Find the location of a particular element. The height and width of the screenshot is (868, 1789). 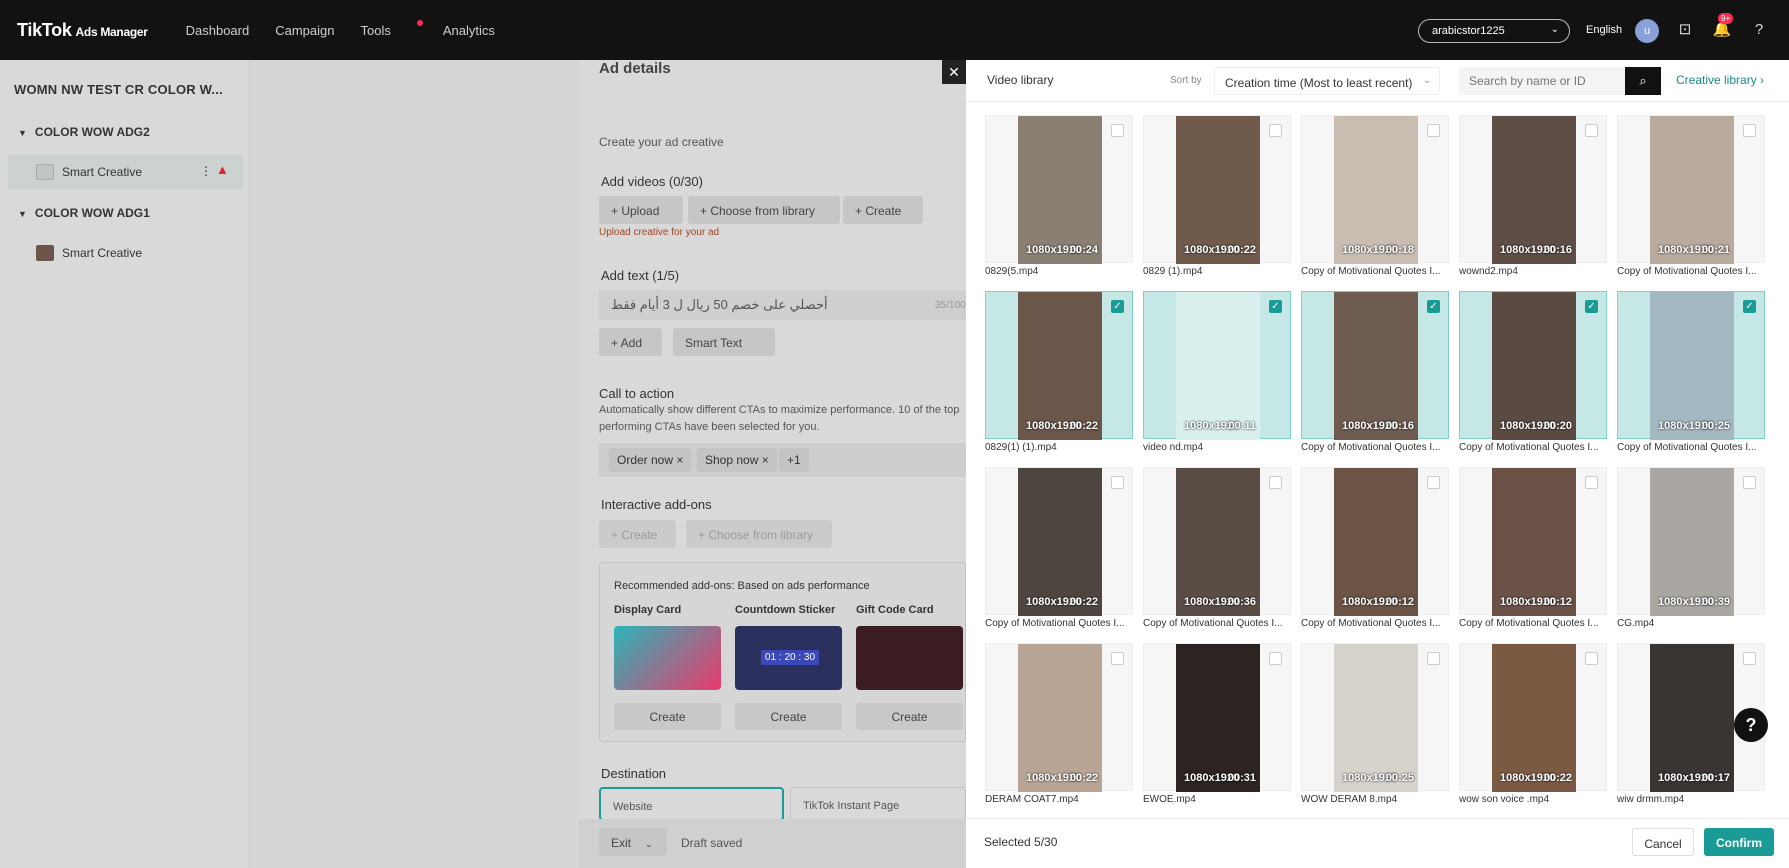

video-tile: 1080x1920 00:24 0829(5.mp4 is located at coordinates (1059, 196).